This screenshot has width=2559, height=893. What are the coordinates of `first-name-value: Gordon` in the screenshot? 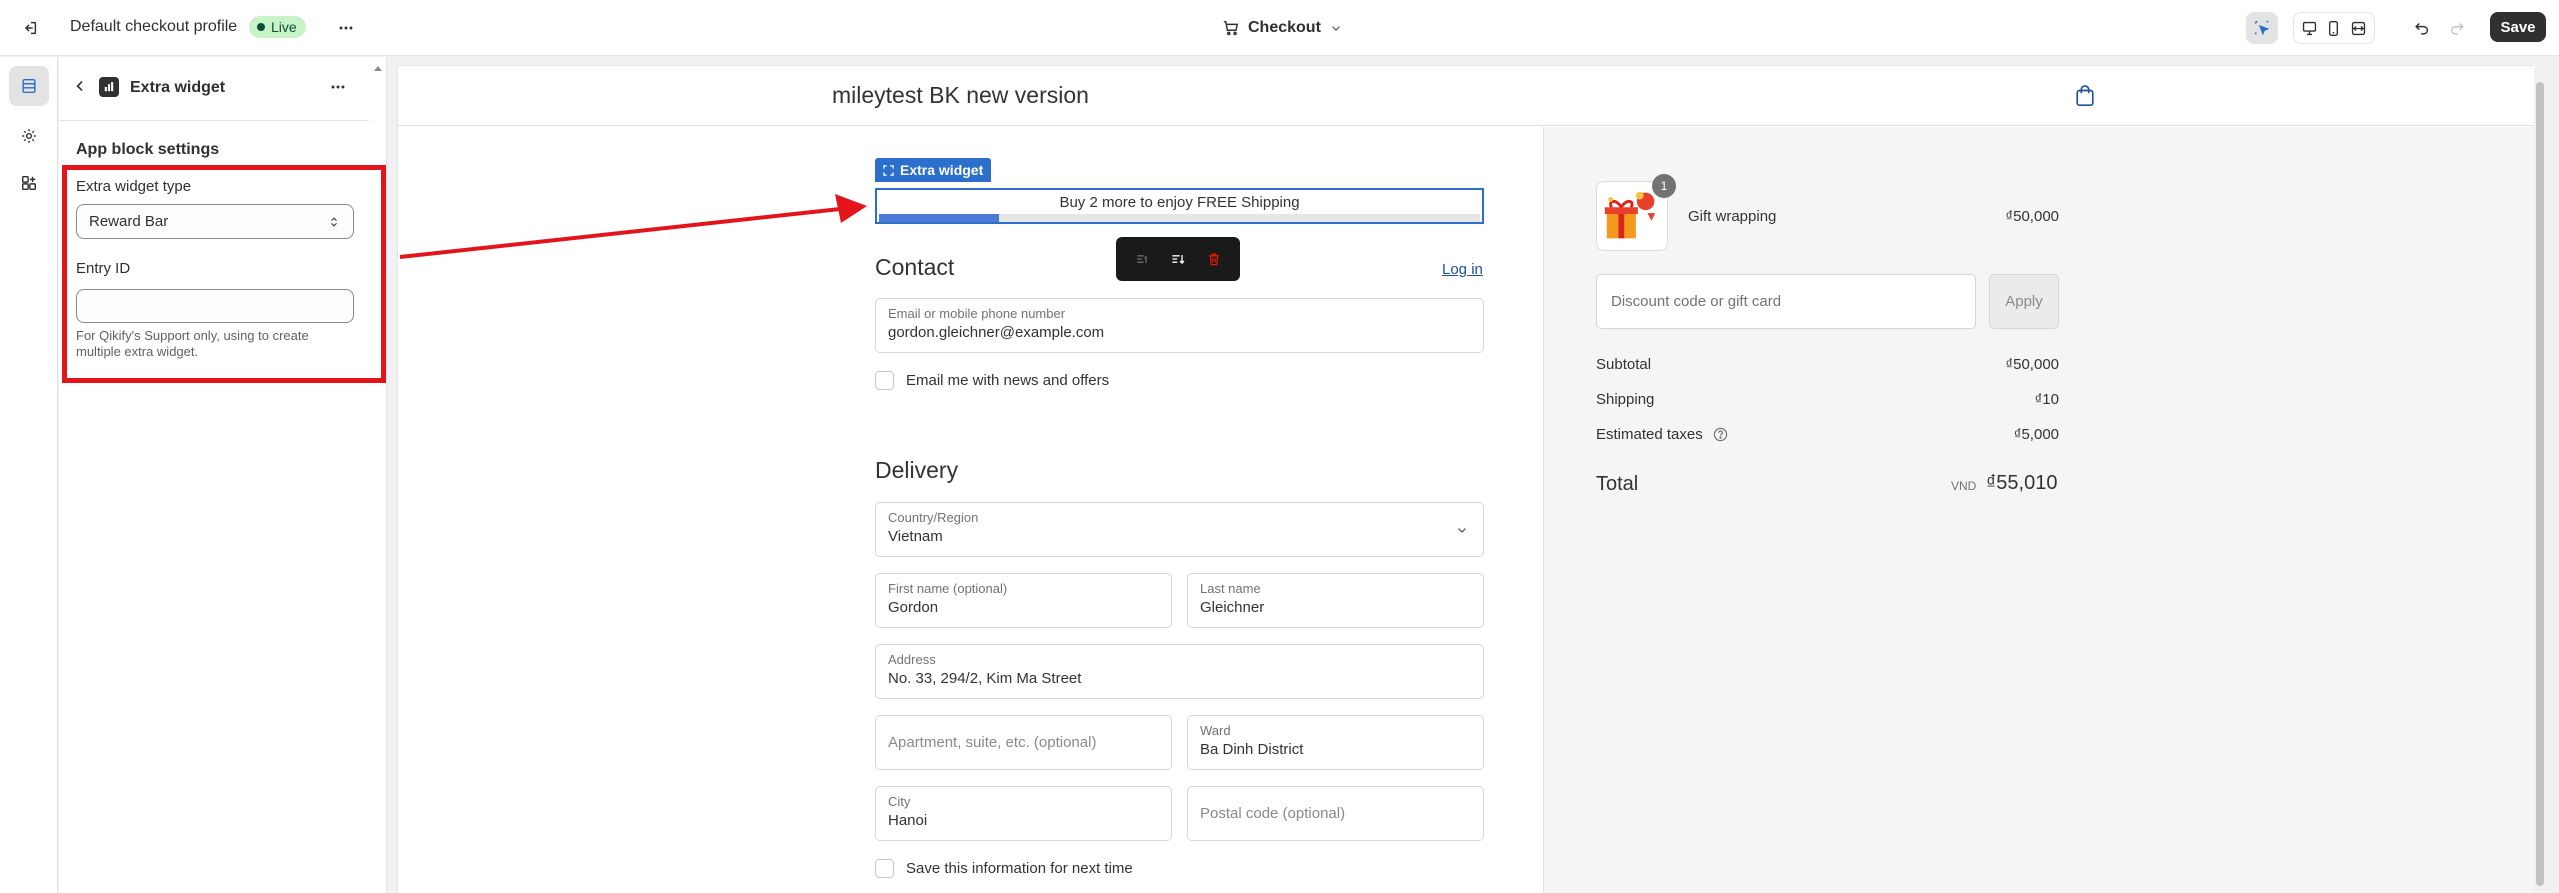 It's located at (913, 607).